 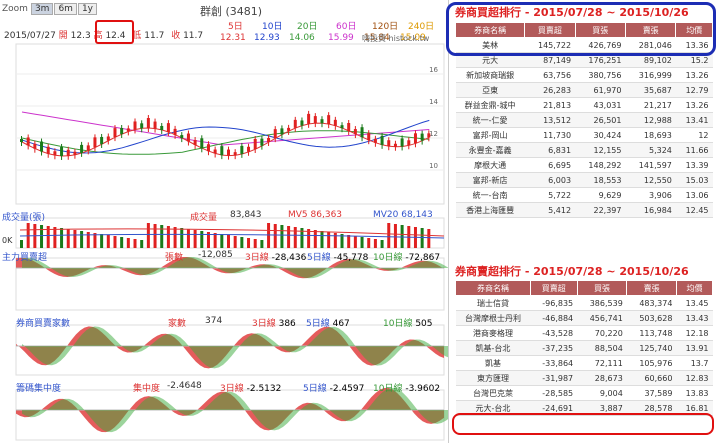 What do you see at coordinates (584, 195) in the screenshot?
I see `table-row: 統一-台南 5,722 9,629 3,906 13.06` at bounding box center [584, 195].